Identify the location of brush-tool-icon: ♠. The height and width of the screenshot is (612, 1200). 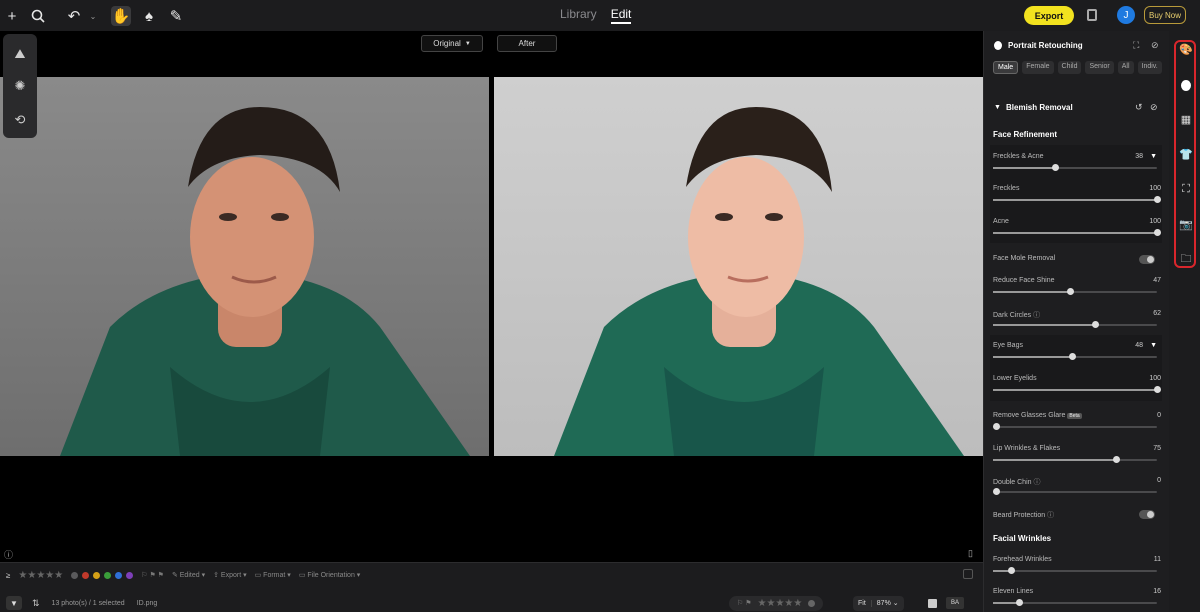
(149, 16).